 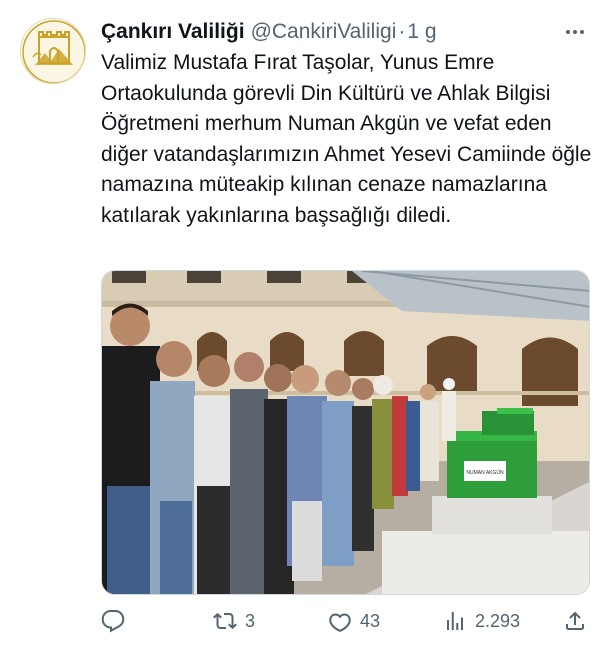 What do you see at coordinates (455, 621) in the screenshot?
I see `views-icon` at bounding box center [455, 621].